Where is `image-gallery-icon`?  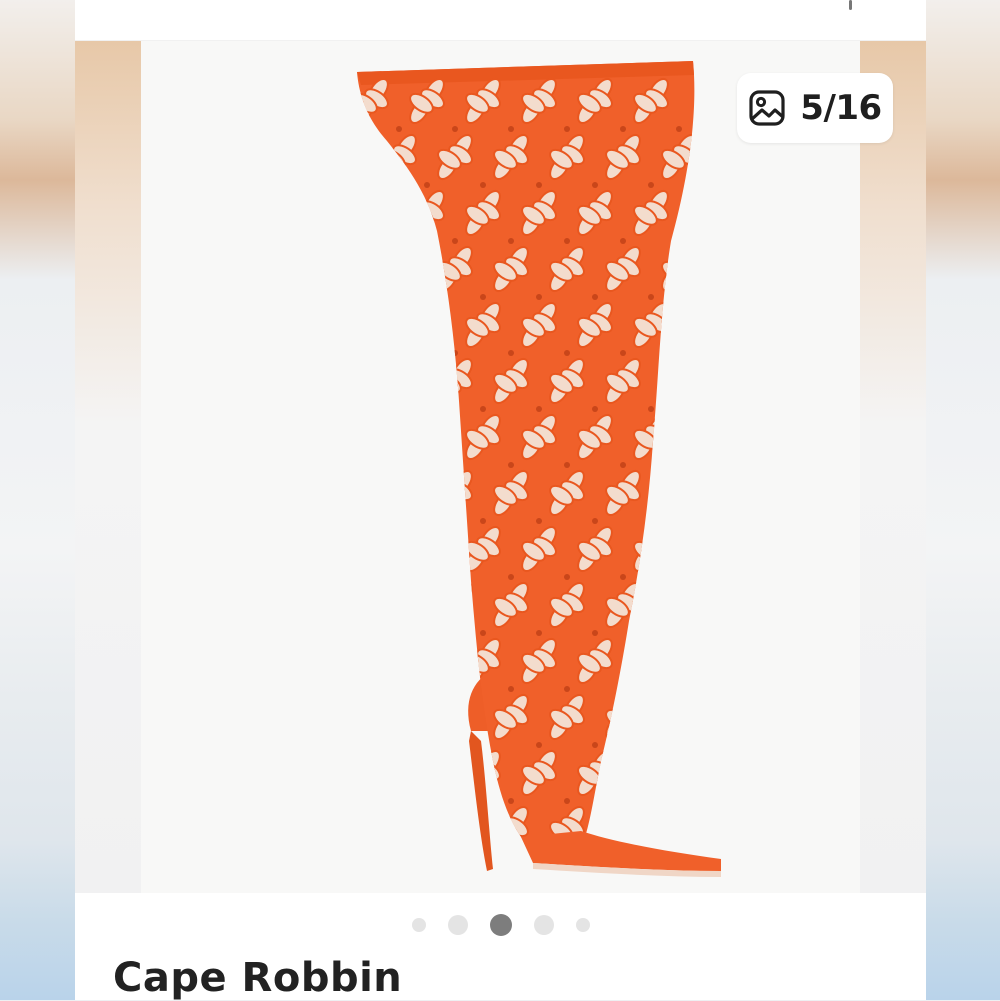
image-gallery-icon is located at coordinates (767, 108).